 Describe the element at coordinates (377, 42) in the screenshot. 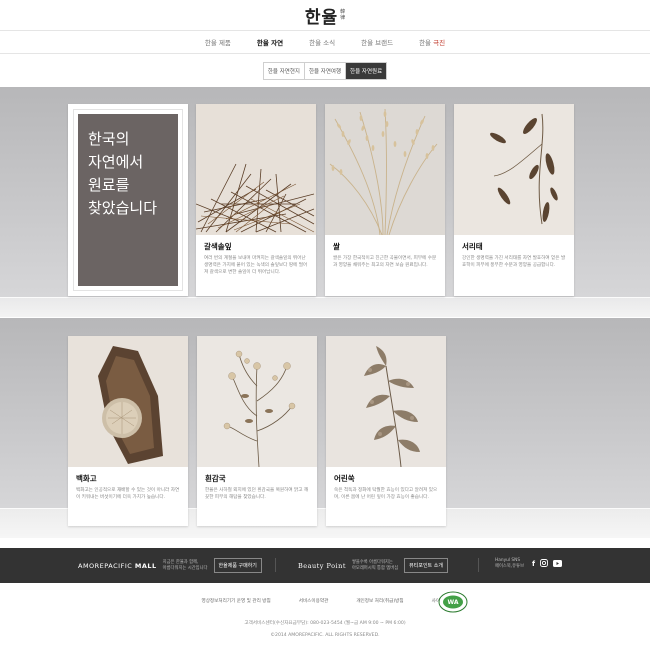

I see `nav-brand: 한율 브랜드` at that location.